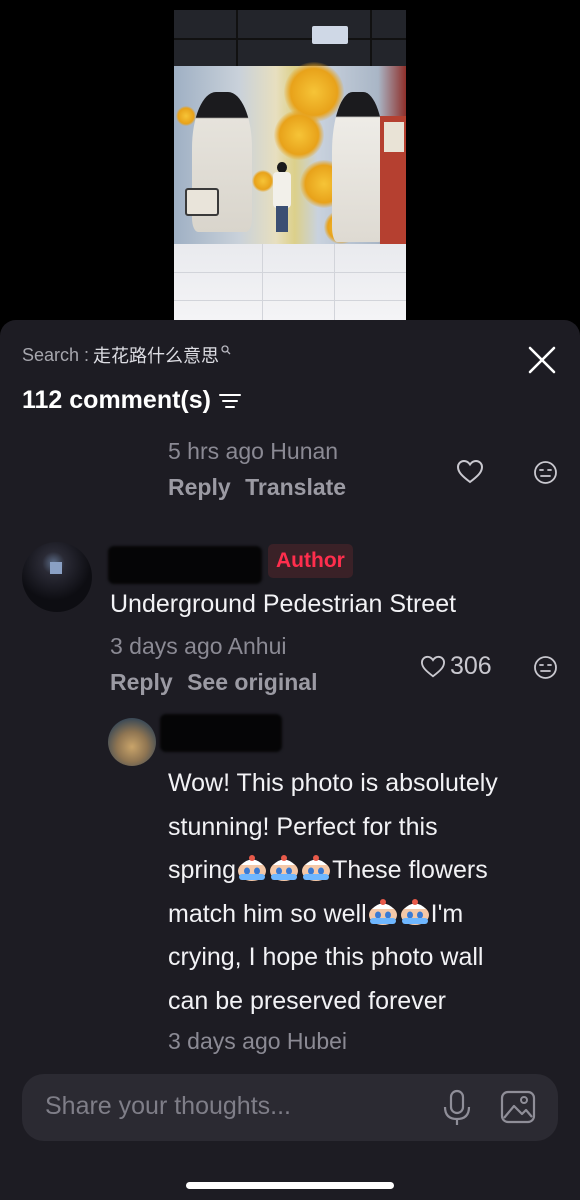 The height and width of the screenshot is (1200, 580). I want to click on reply-line: match him so well I'm, so click(365, 915).